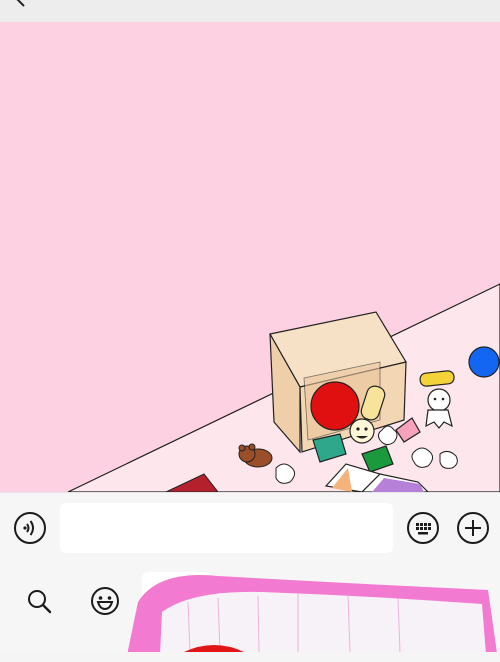  I want to click on blue-ball, so click(484, 362).